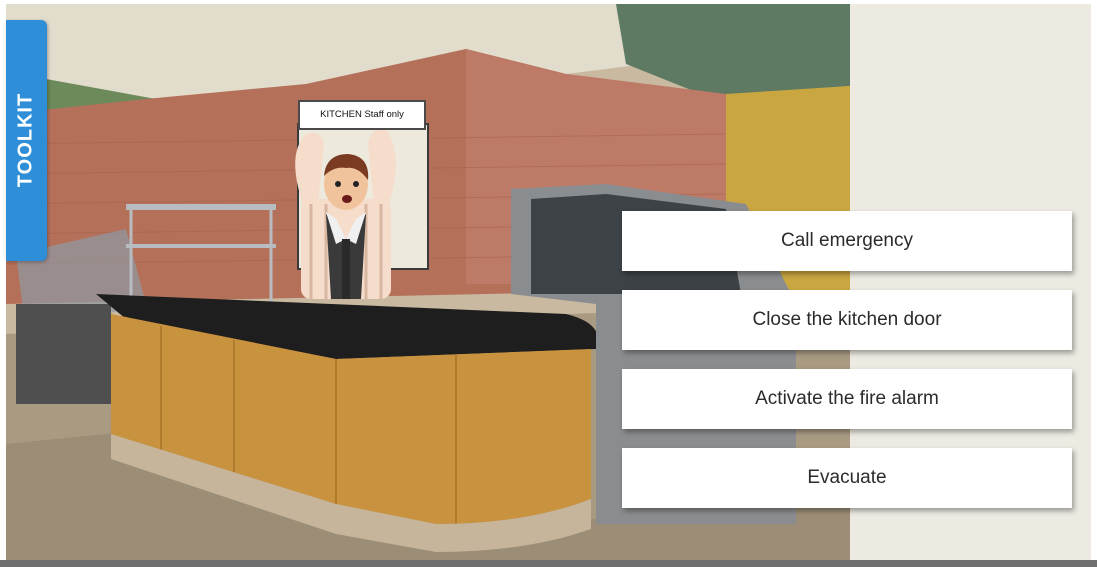 Image resolution: width=1097 pixels, height=567 pixels. I want to click on option-label: Activate the fire alarm, so click(847, 398).